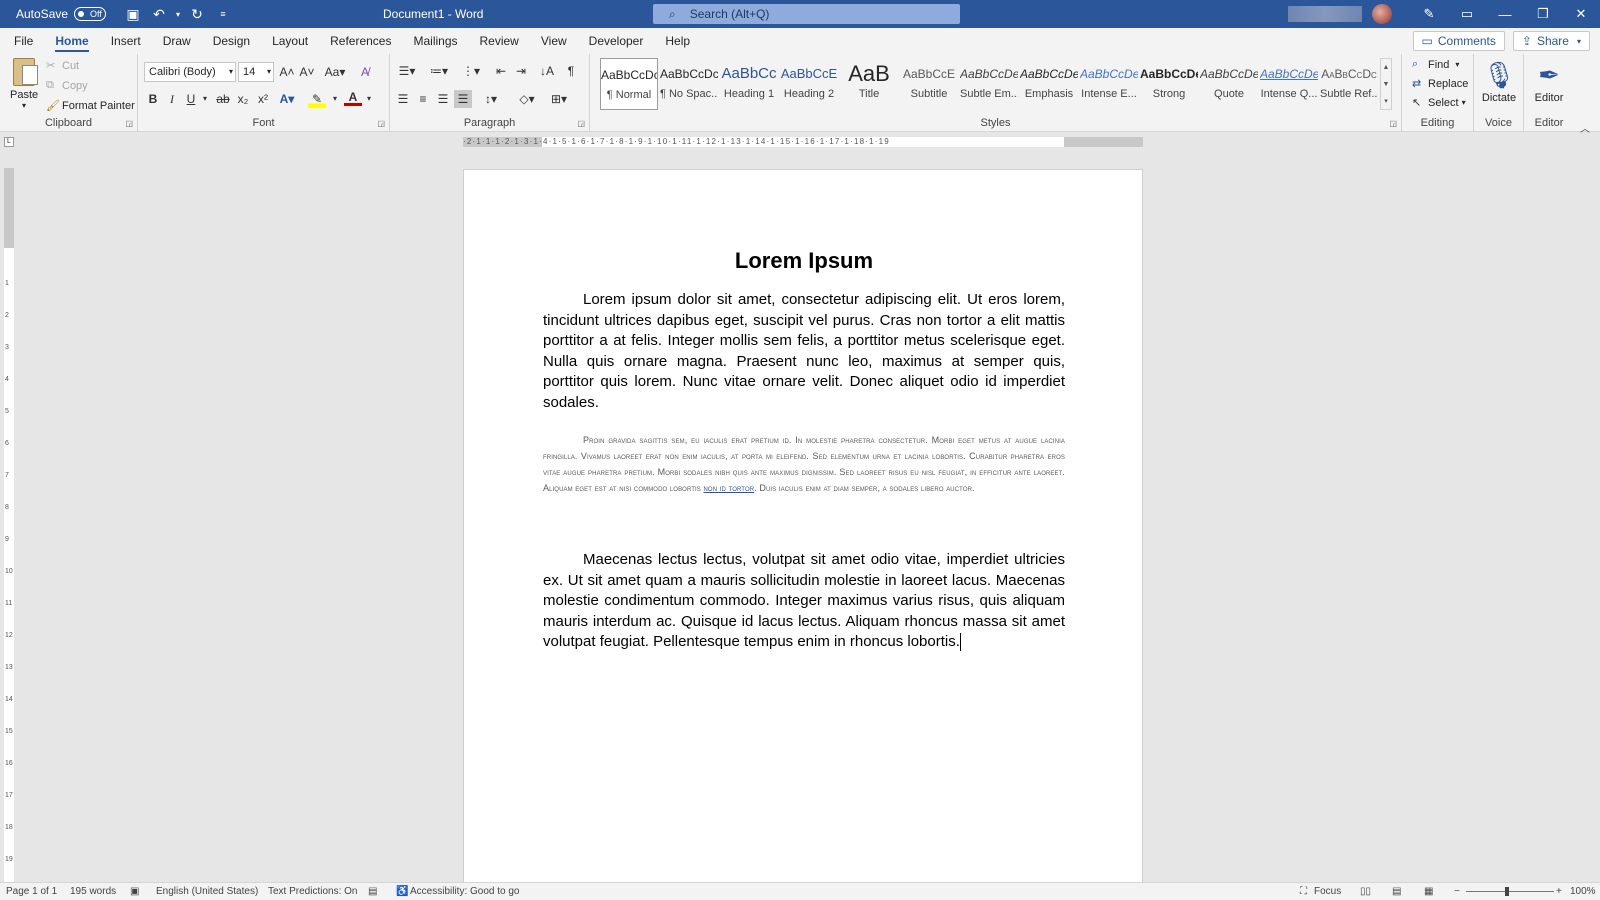 The image size is (1600, 900). What do you see at coordinates (547, 71) in the screenshot?
I see `sort-icon: ↓A` at bounding box center [547, 71].